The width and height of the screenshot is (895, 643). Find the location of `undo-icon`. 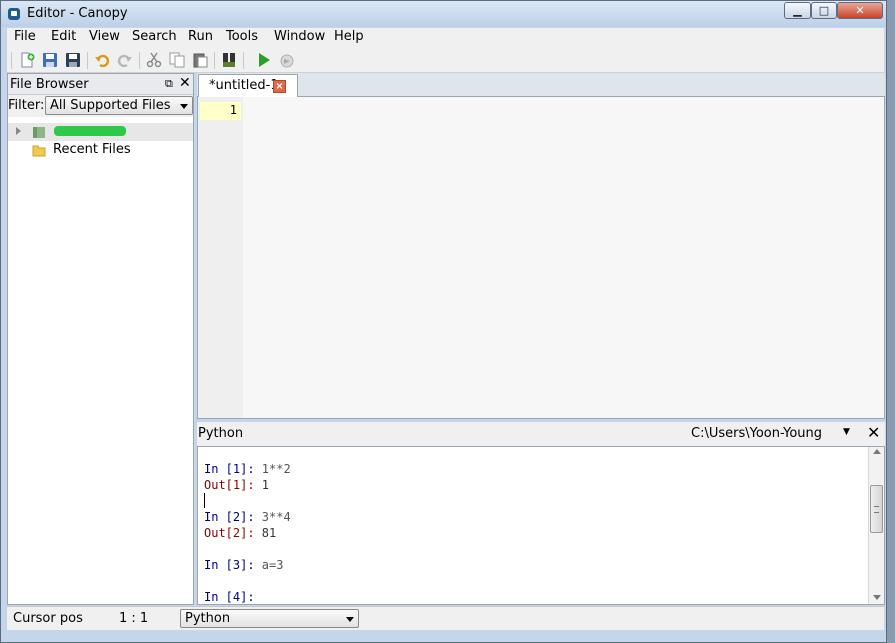

undo-icon is located at coordinates (102, 60).